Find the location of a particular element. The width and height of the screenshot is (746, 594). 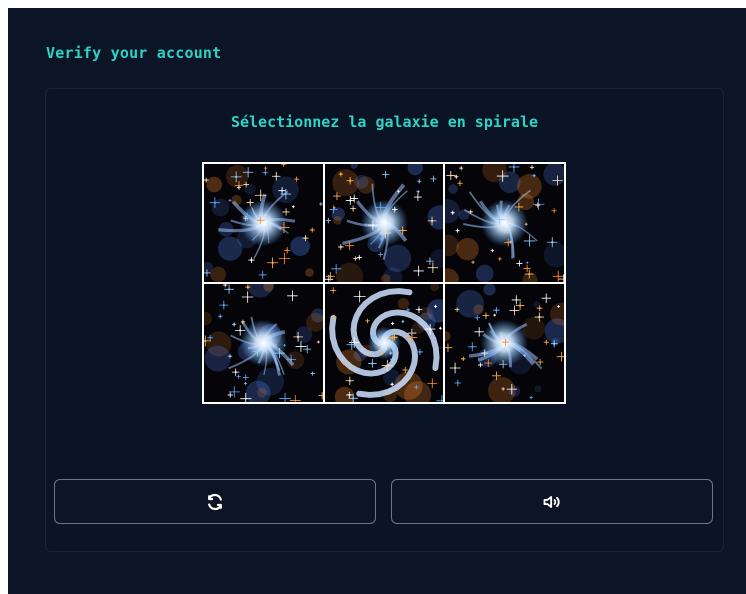

page-title: Verify your account is located at coordinates (134, 53).